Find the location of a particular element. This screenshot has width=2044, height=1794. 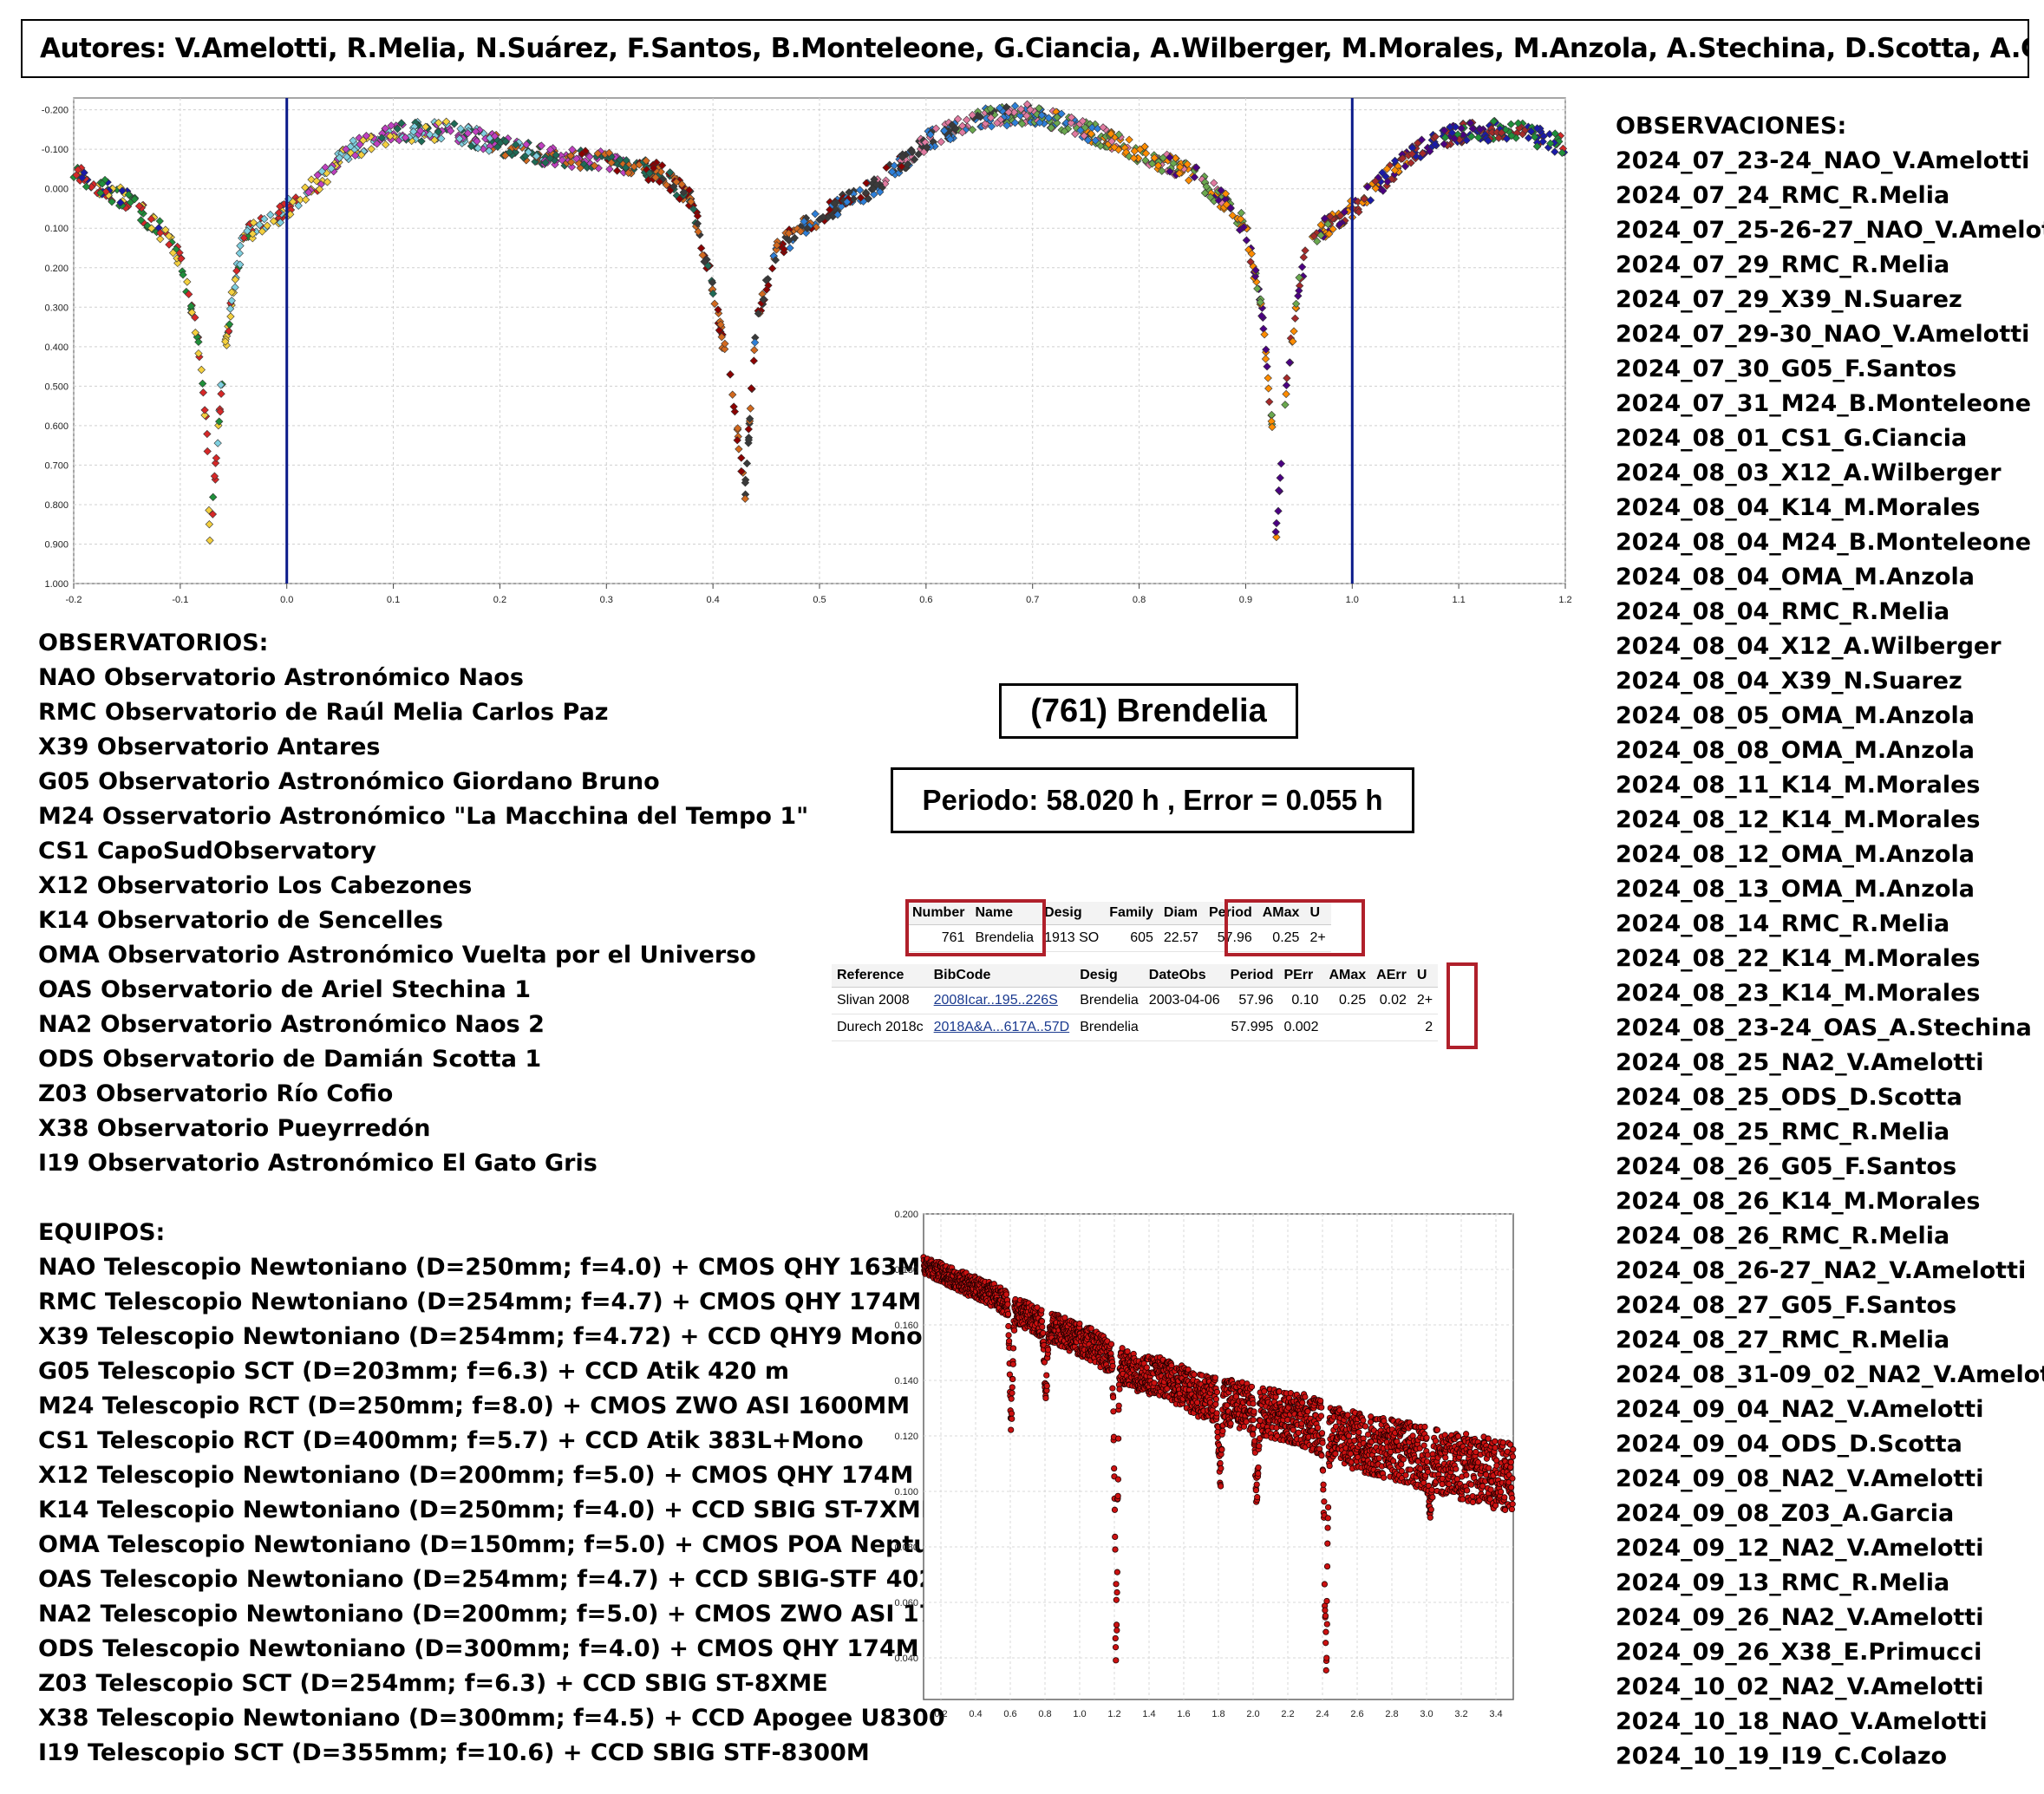

x-tick-label: 1.2 is located at coordinates (1113, 1714).